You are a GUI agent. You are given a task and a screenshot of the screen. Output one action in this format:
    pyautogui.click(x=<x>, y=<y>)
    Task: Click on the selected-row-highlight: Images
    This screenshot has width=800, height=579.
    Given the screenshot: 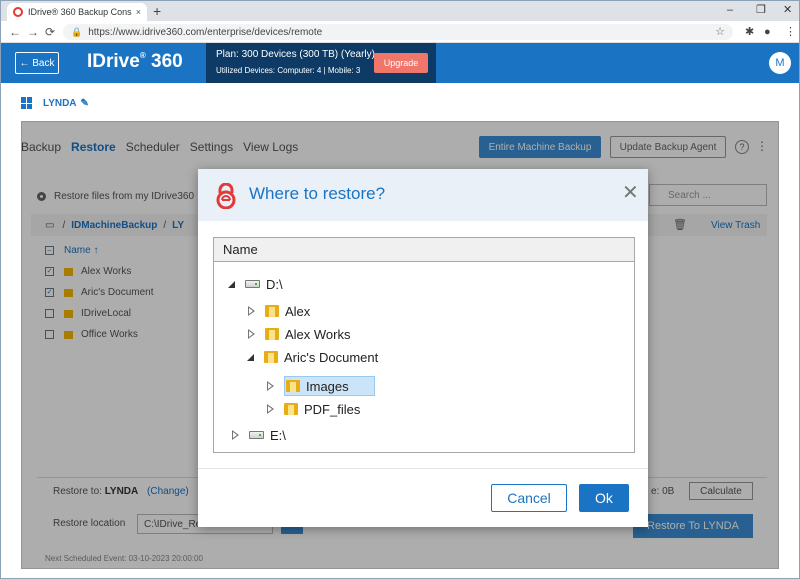 What is the action you would take?
    pyautogui.click(x=329, y=386)
    